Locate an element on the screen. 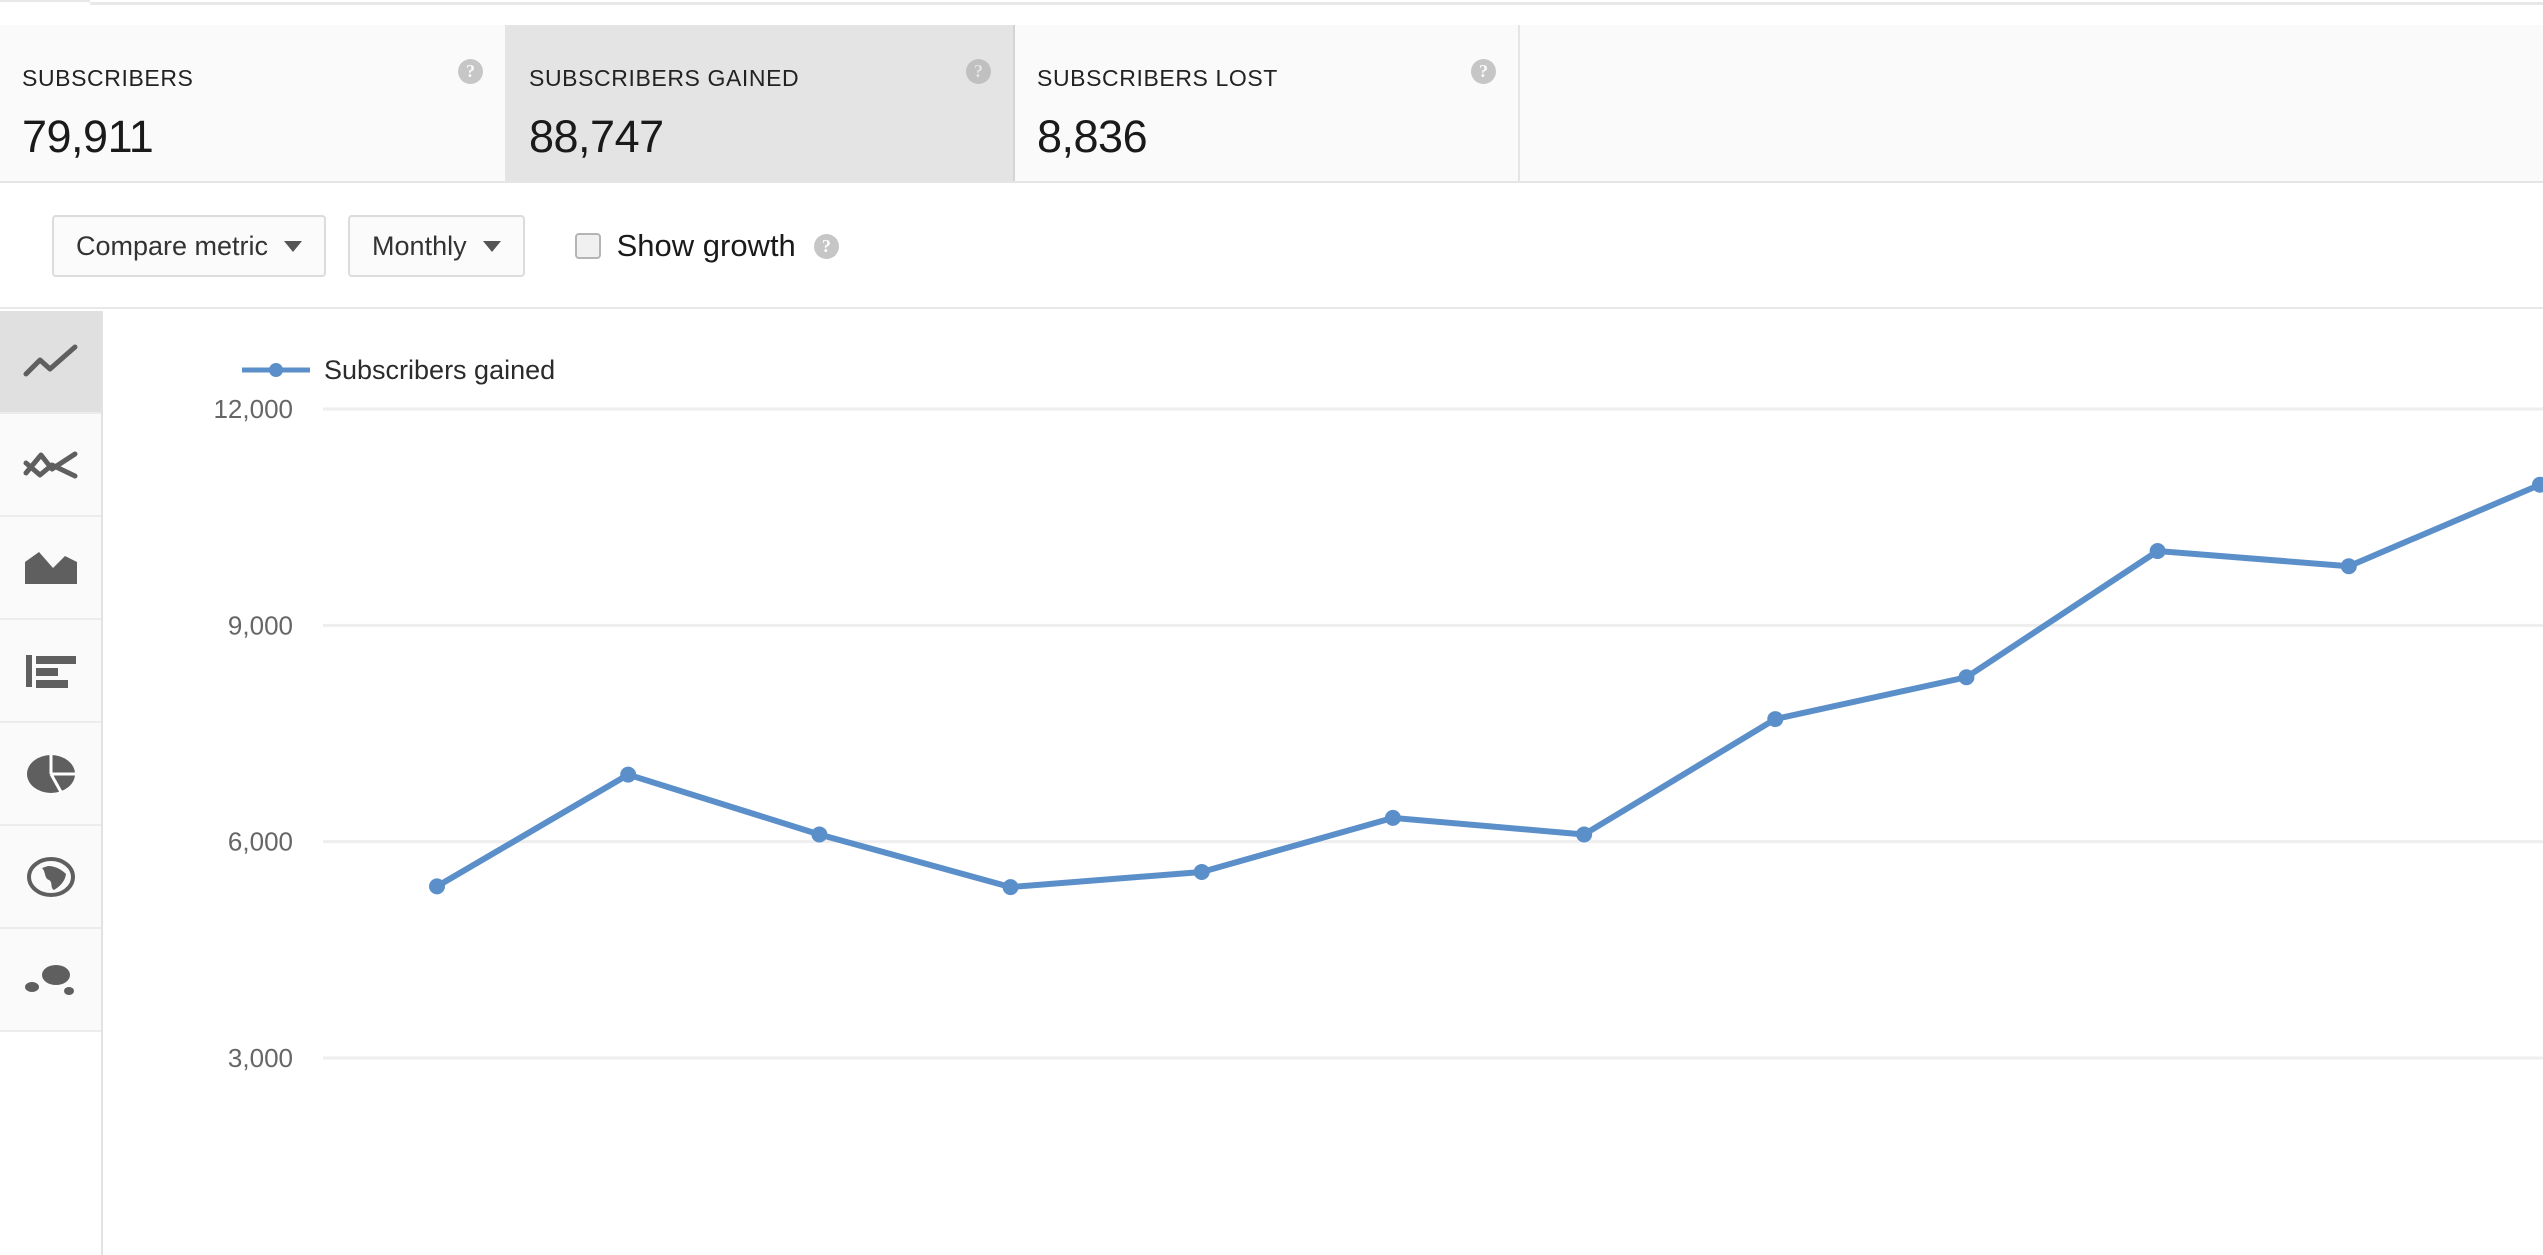 This screenshot has width=2543, height=1255. y-axis-tick-label: 6,000 is located at coordinates (260, 842).